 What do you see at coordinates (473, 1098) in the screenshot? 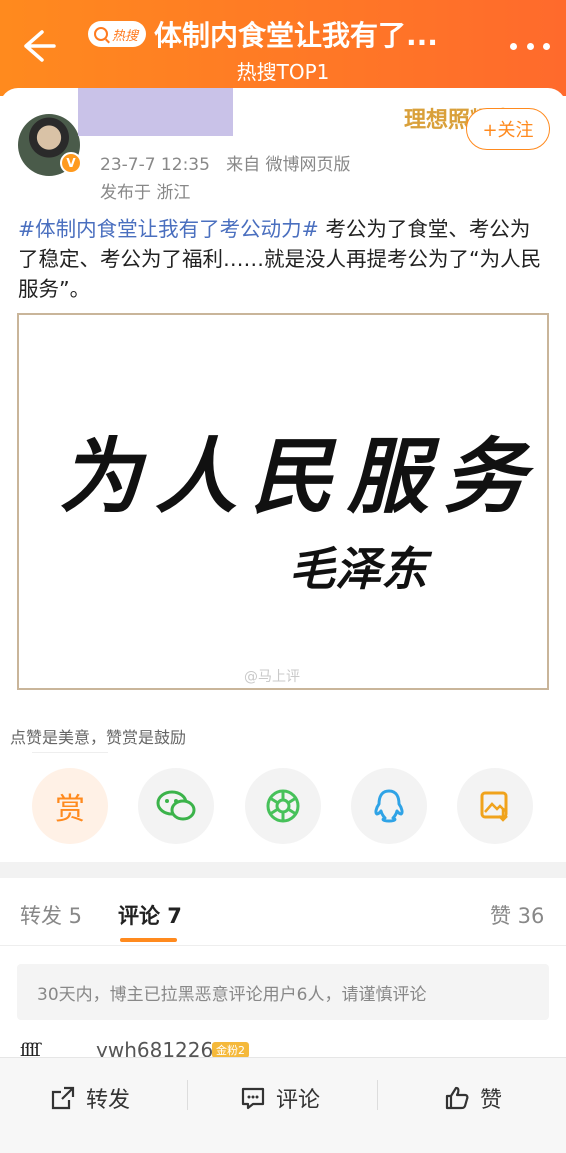
I see `like-button: 赞` at bounding box center [473, 1098].